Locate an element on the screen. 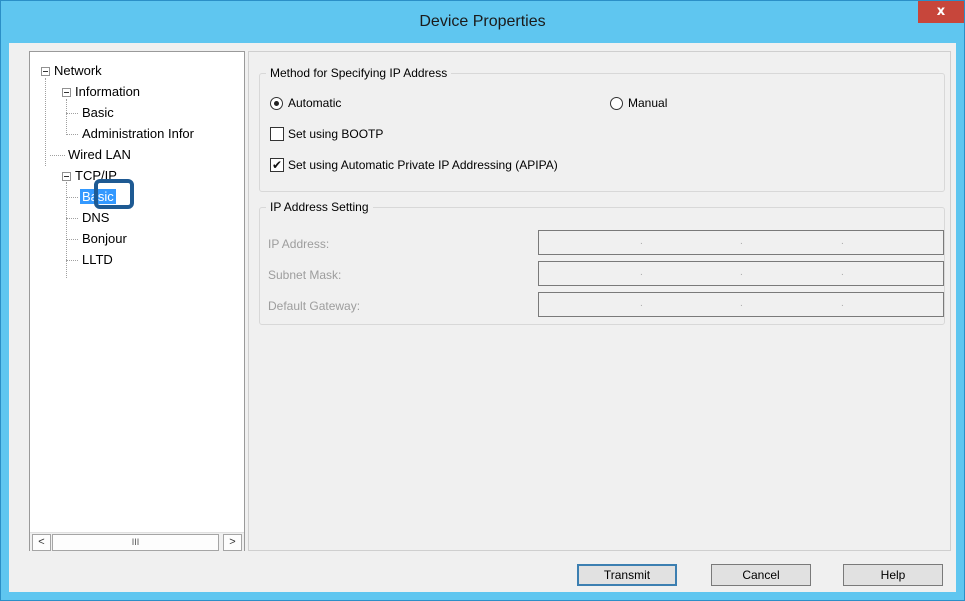 Image resolution: width=965 pixels, height=601 pixels. subnet-mask-label: Subnet Mask: is located at coordinates (305, 275).